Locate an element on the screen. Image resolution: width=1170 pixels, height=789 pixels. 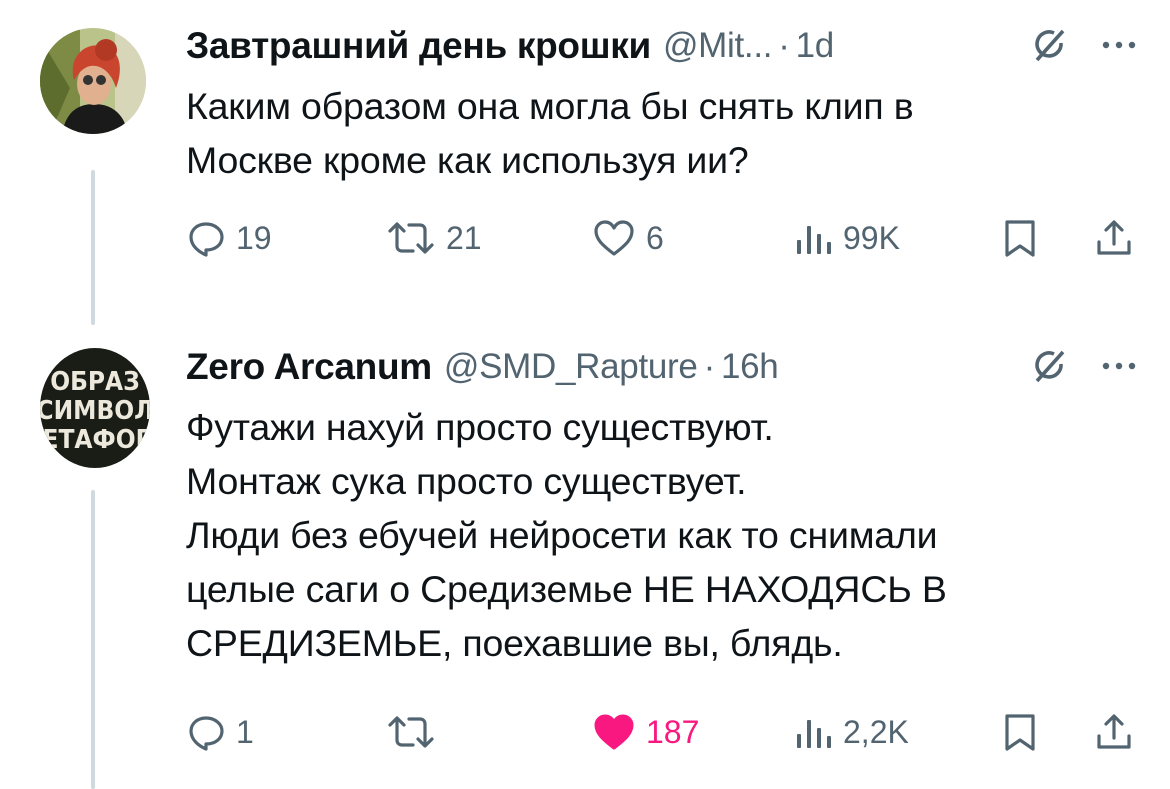
like-count: 6 is located at coordinates (655, 237).